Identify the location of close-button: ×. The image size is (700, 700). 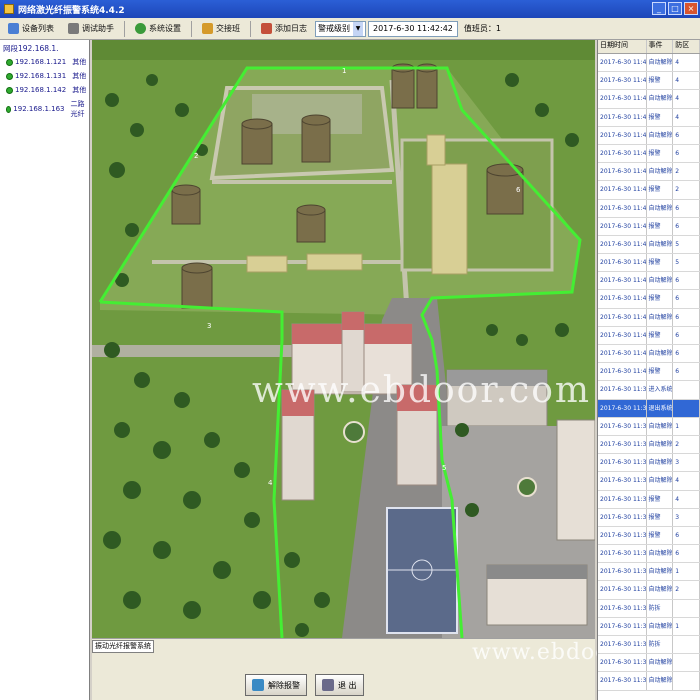
(691, 8).